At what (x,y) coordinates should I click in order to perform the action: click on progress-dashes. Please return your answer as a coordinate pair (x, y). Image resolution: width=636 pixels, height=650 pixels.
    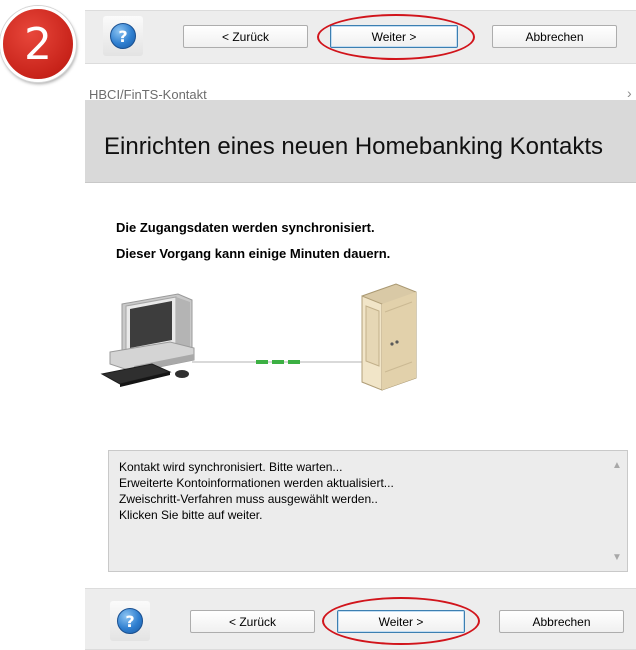
    Looking at the image, I should click on (278, 362).